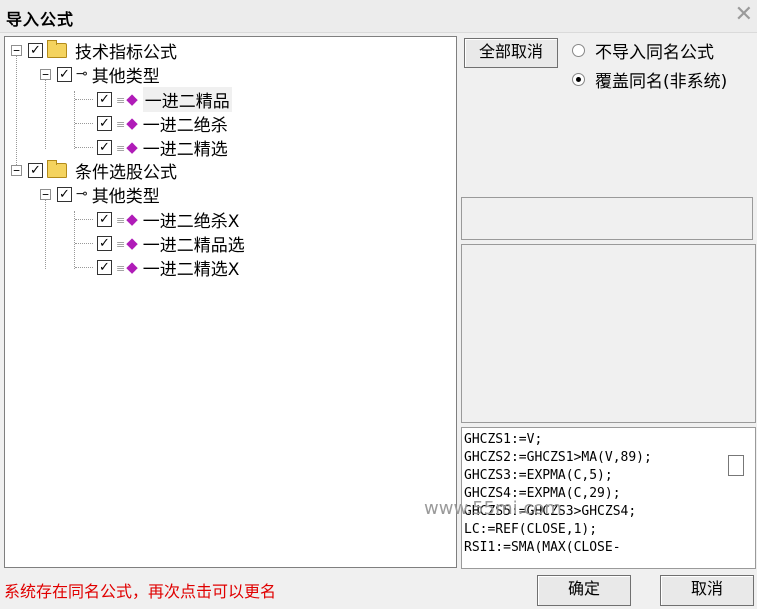  Describe the element at coordinates (584, 590) in the screenshot. I see `ok-button: 确定` at that location.